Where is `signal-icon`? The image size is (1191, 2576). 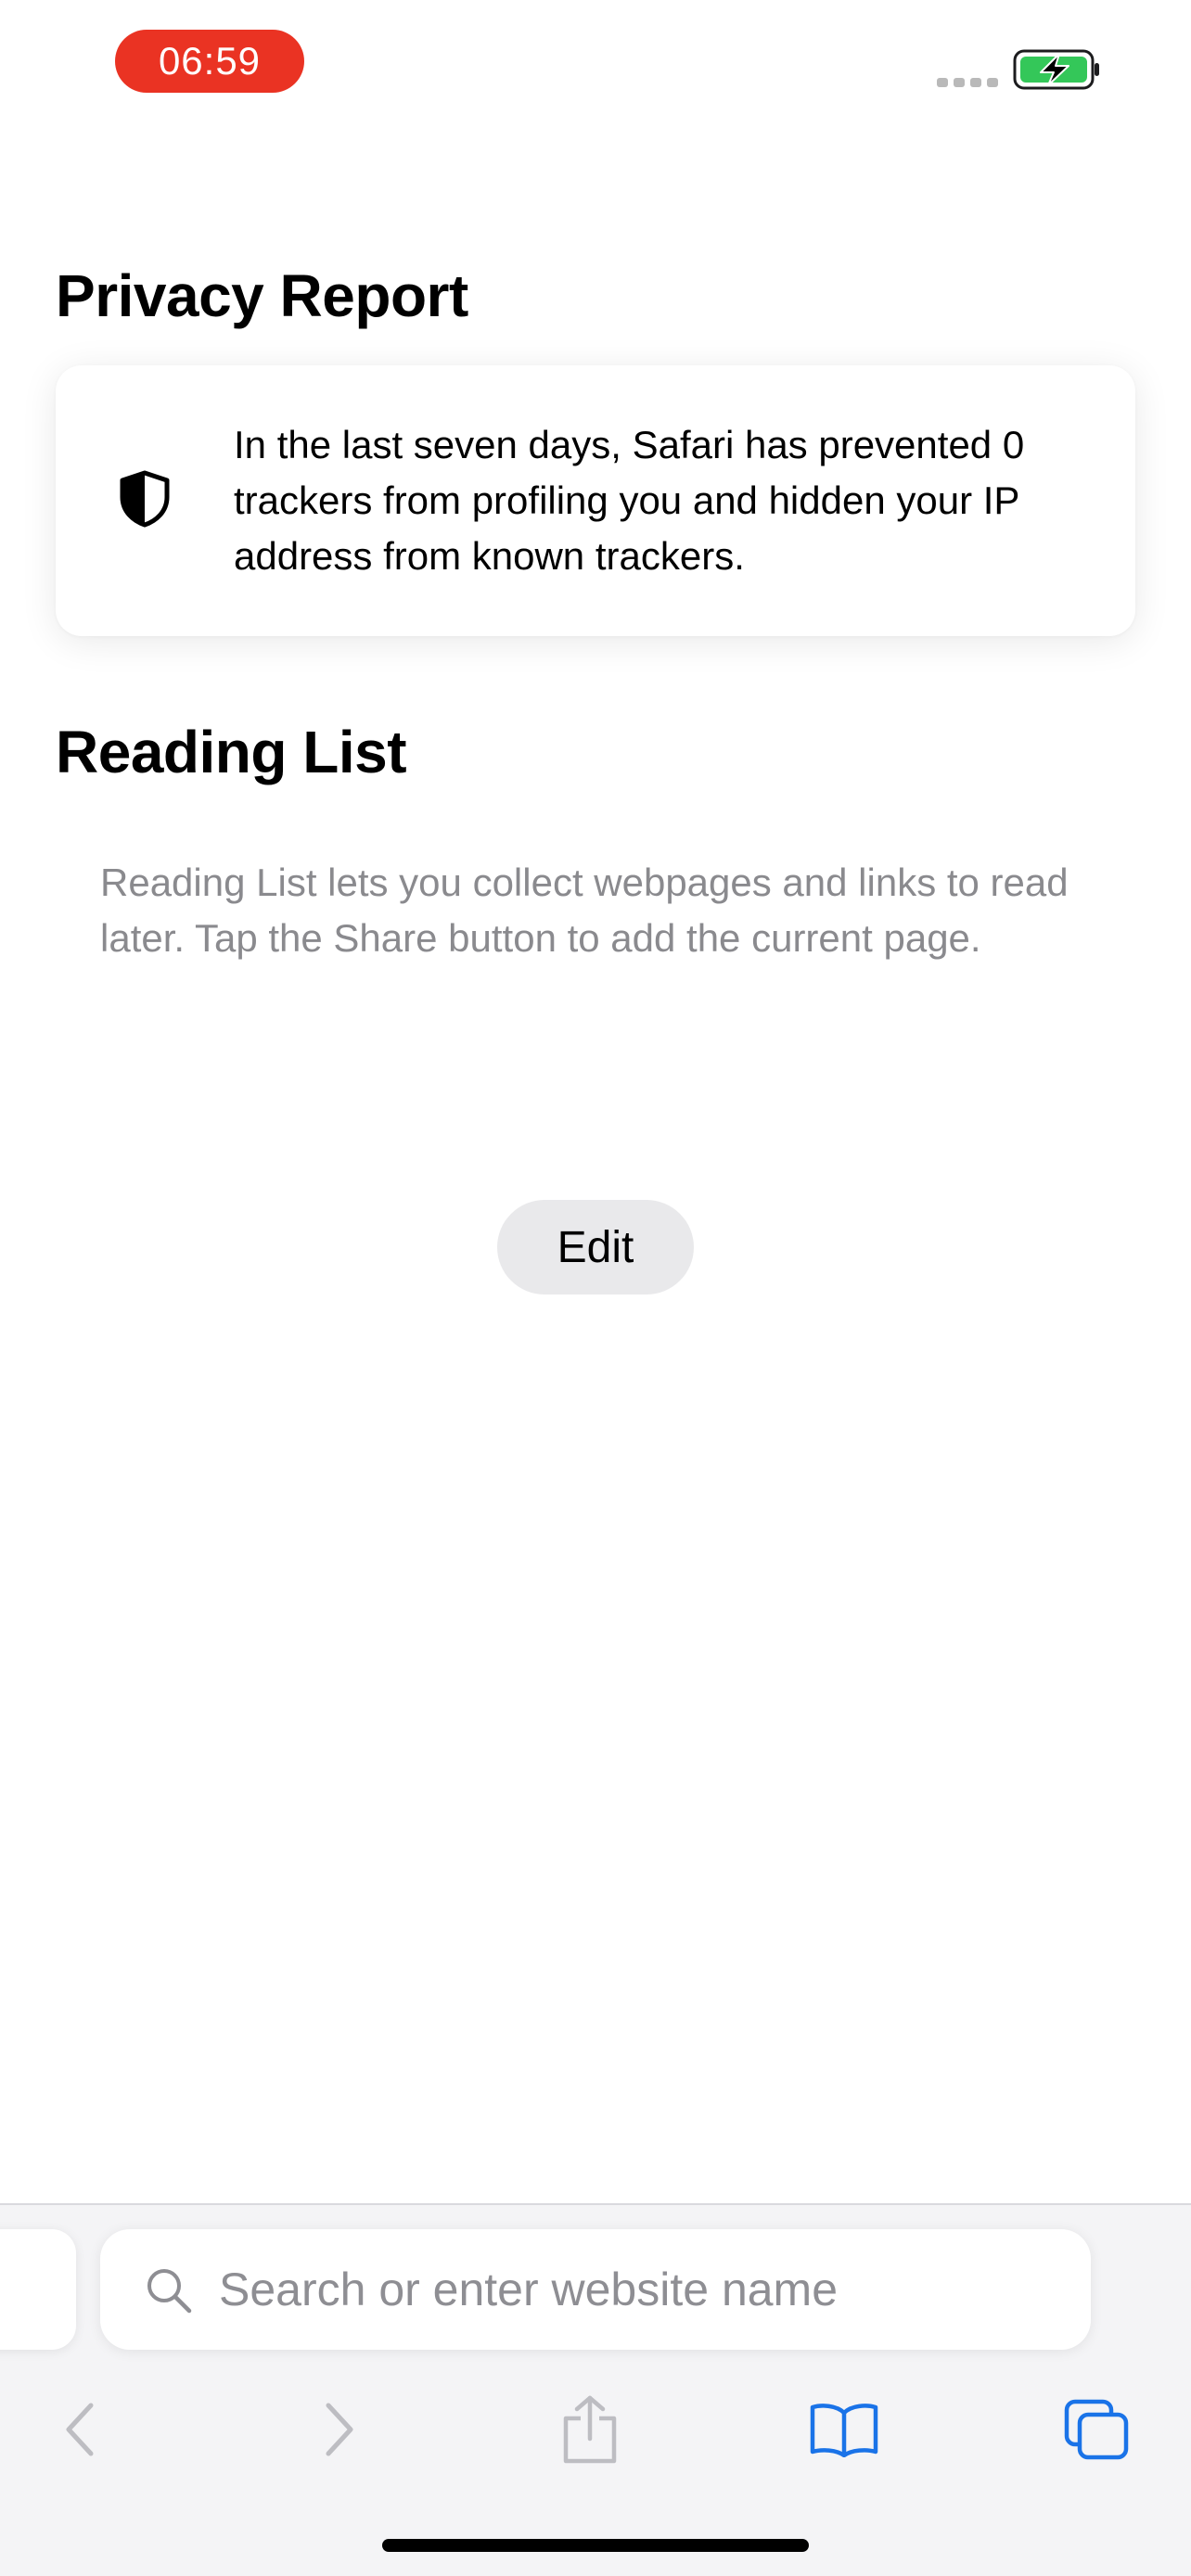 signal-icon is located at coordinates (967, 82).